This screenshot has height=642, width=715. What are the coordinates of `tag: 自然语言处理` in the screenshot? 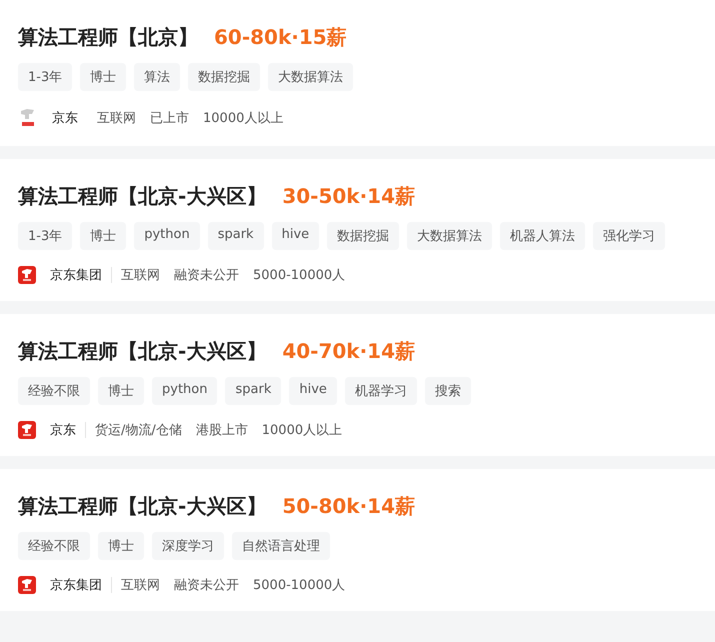 It's located at (281, 546).